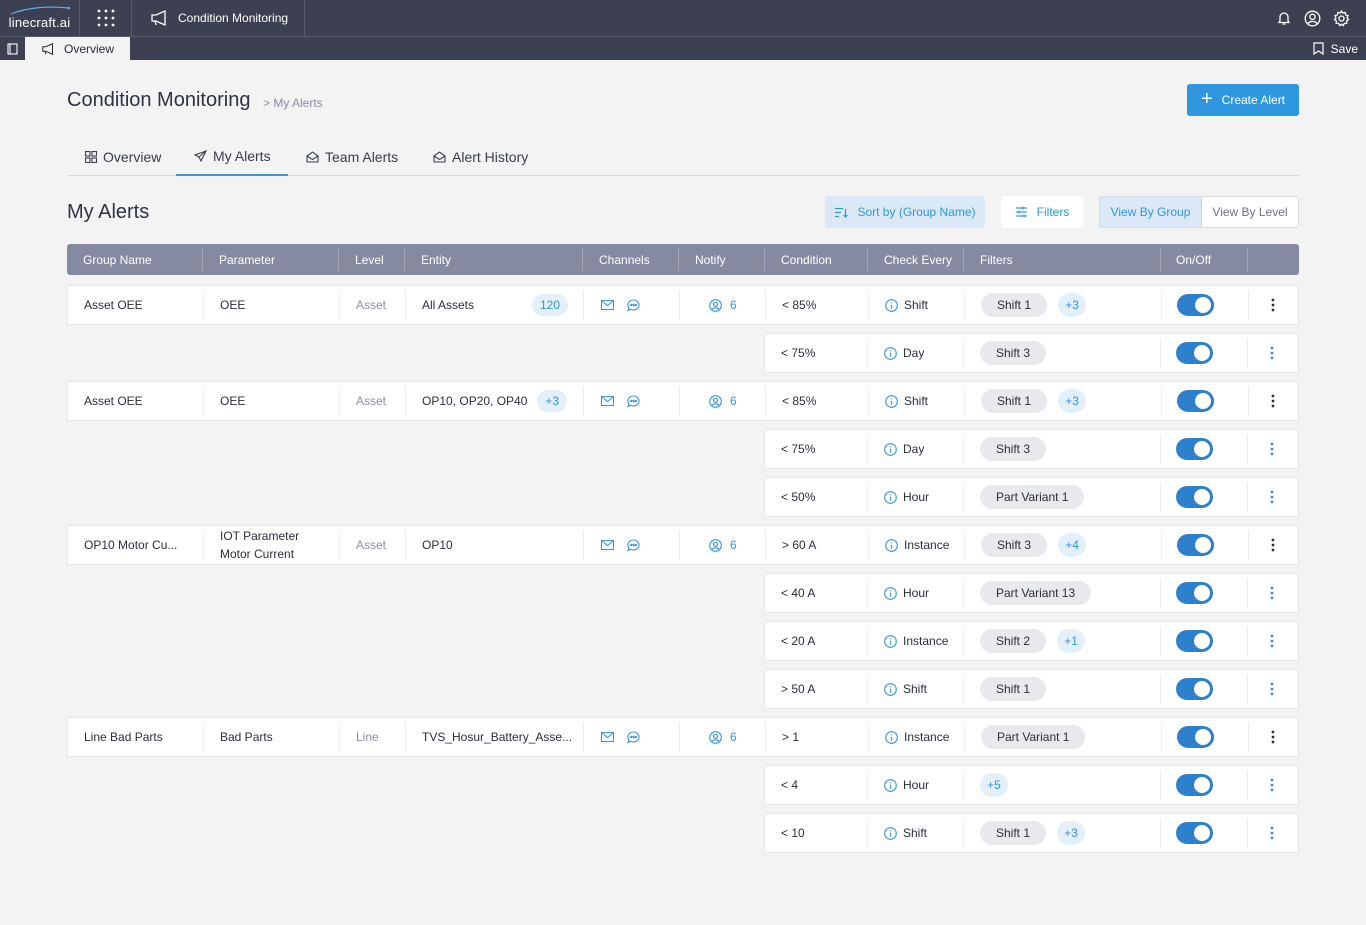 The image size is (1366, 925). Describe the element at coordinates (123, 157) in the screenshot. I see `tab-overview: Overview` at that location.